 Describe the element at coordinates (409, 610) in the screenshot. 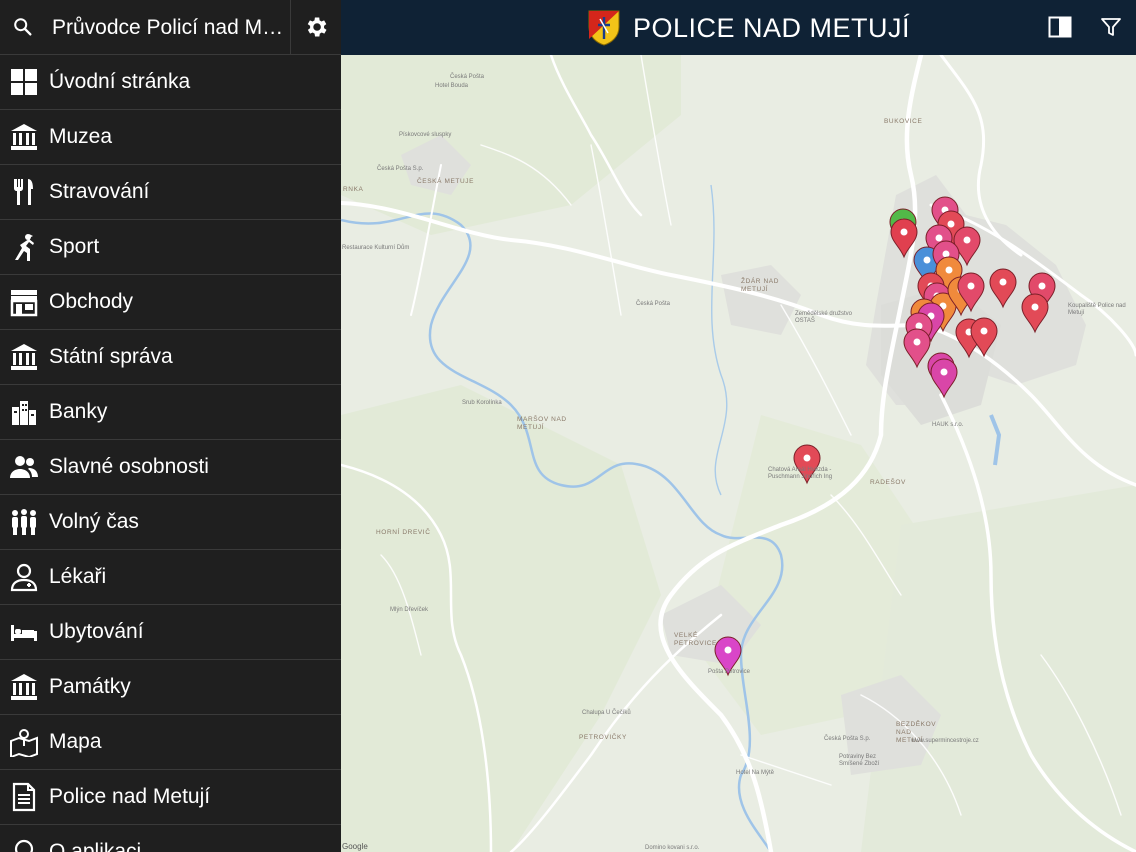

I see `map-label: Mlýn Dřevíček` at that location.